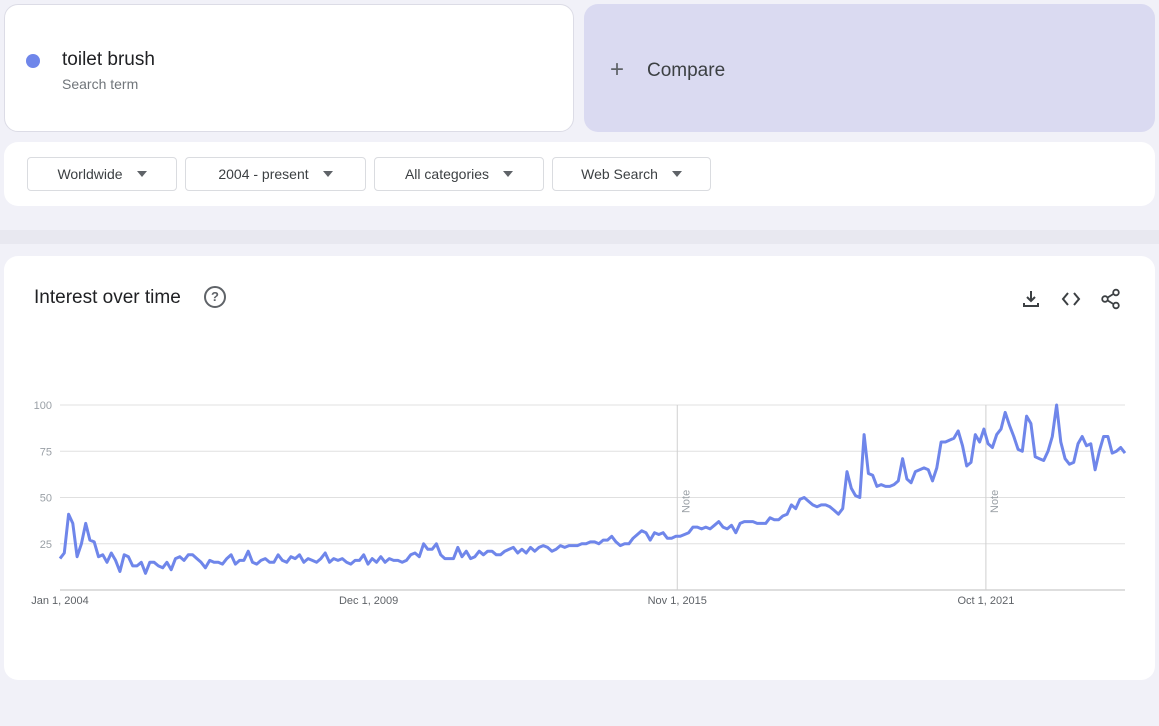  Describe the element at coordinates (107, 297) in the screenshot. I see `panel-title: Interest over time` at that location.